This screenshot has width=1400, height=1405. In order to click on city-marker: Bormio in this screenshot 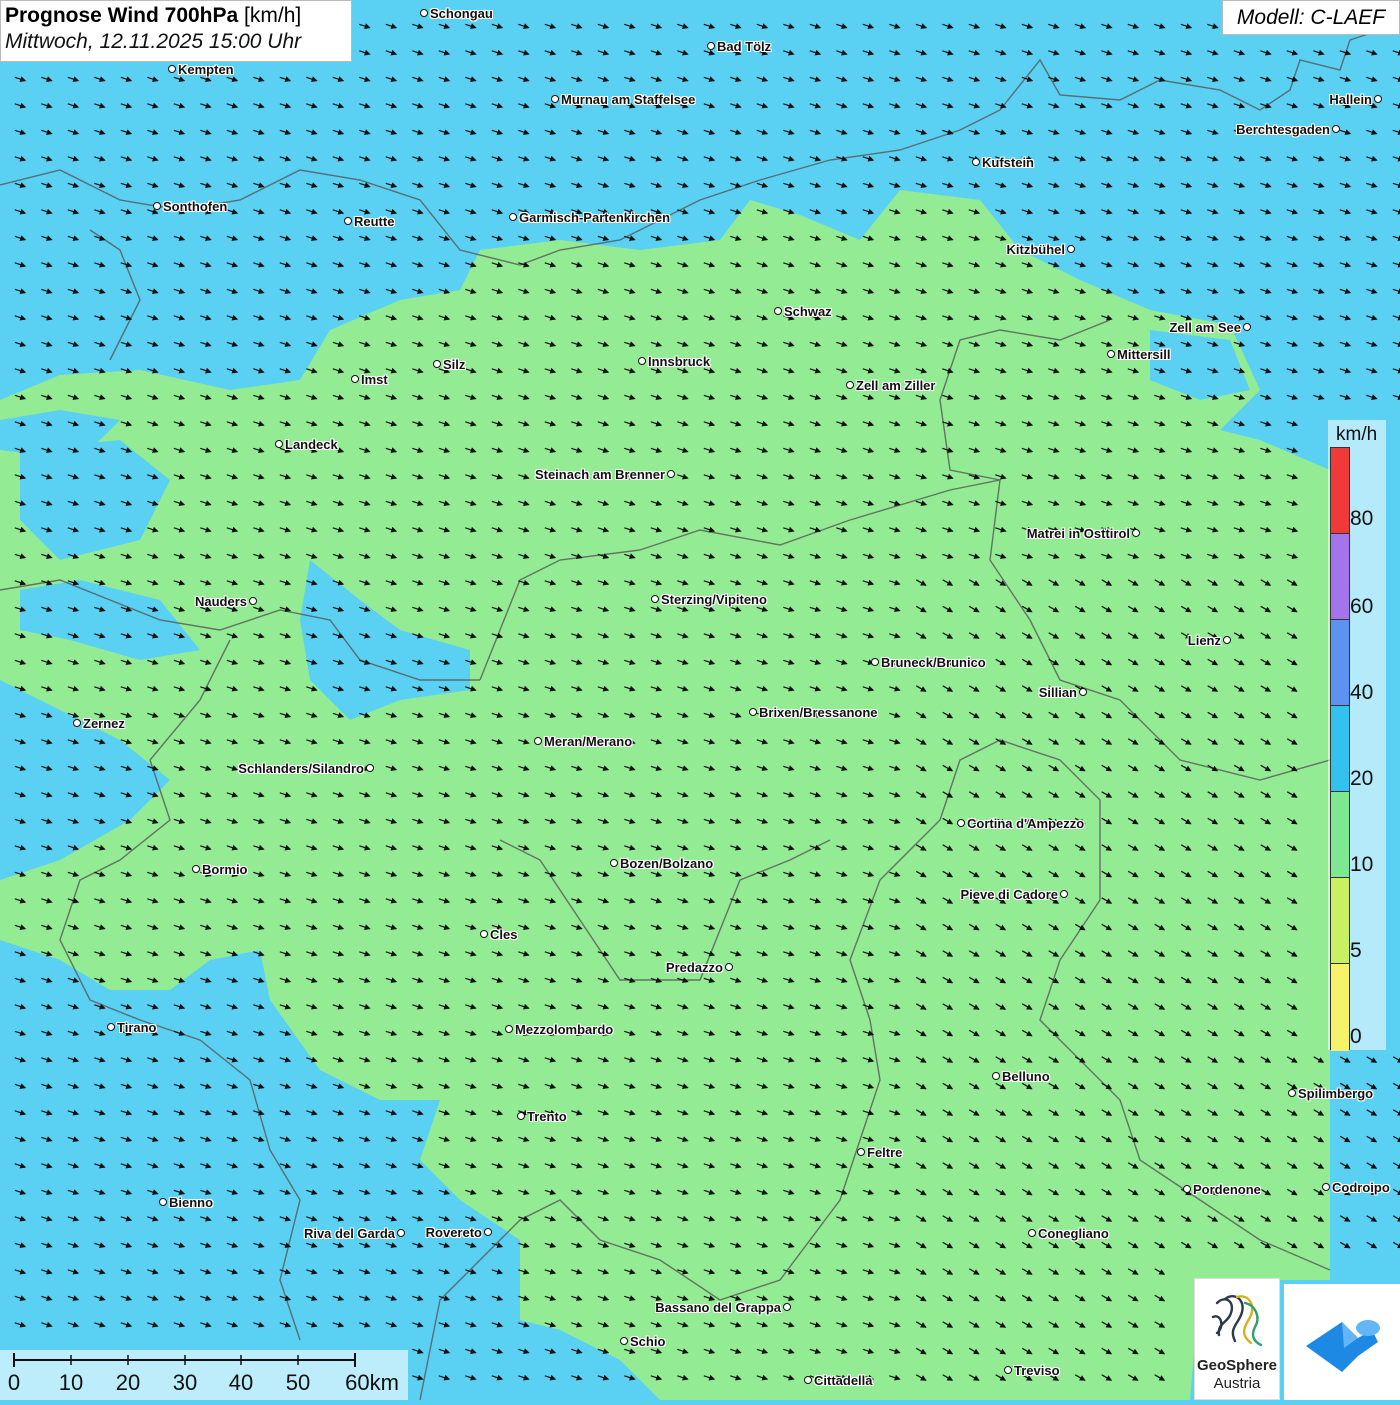, I will do `click(219, 869)`.